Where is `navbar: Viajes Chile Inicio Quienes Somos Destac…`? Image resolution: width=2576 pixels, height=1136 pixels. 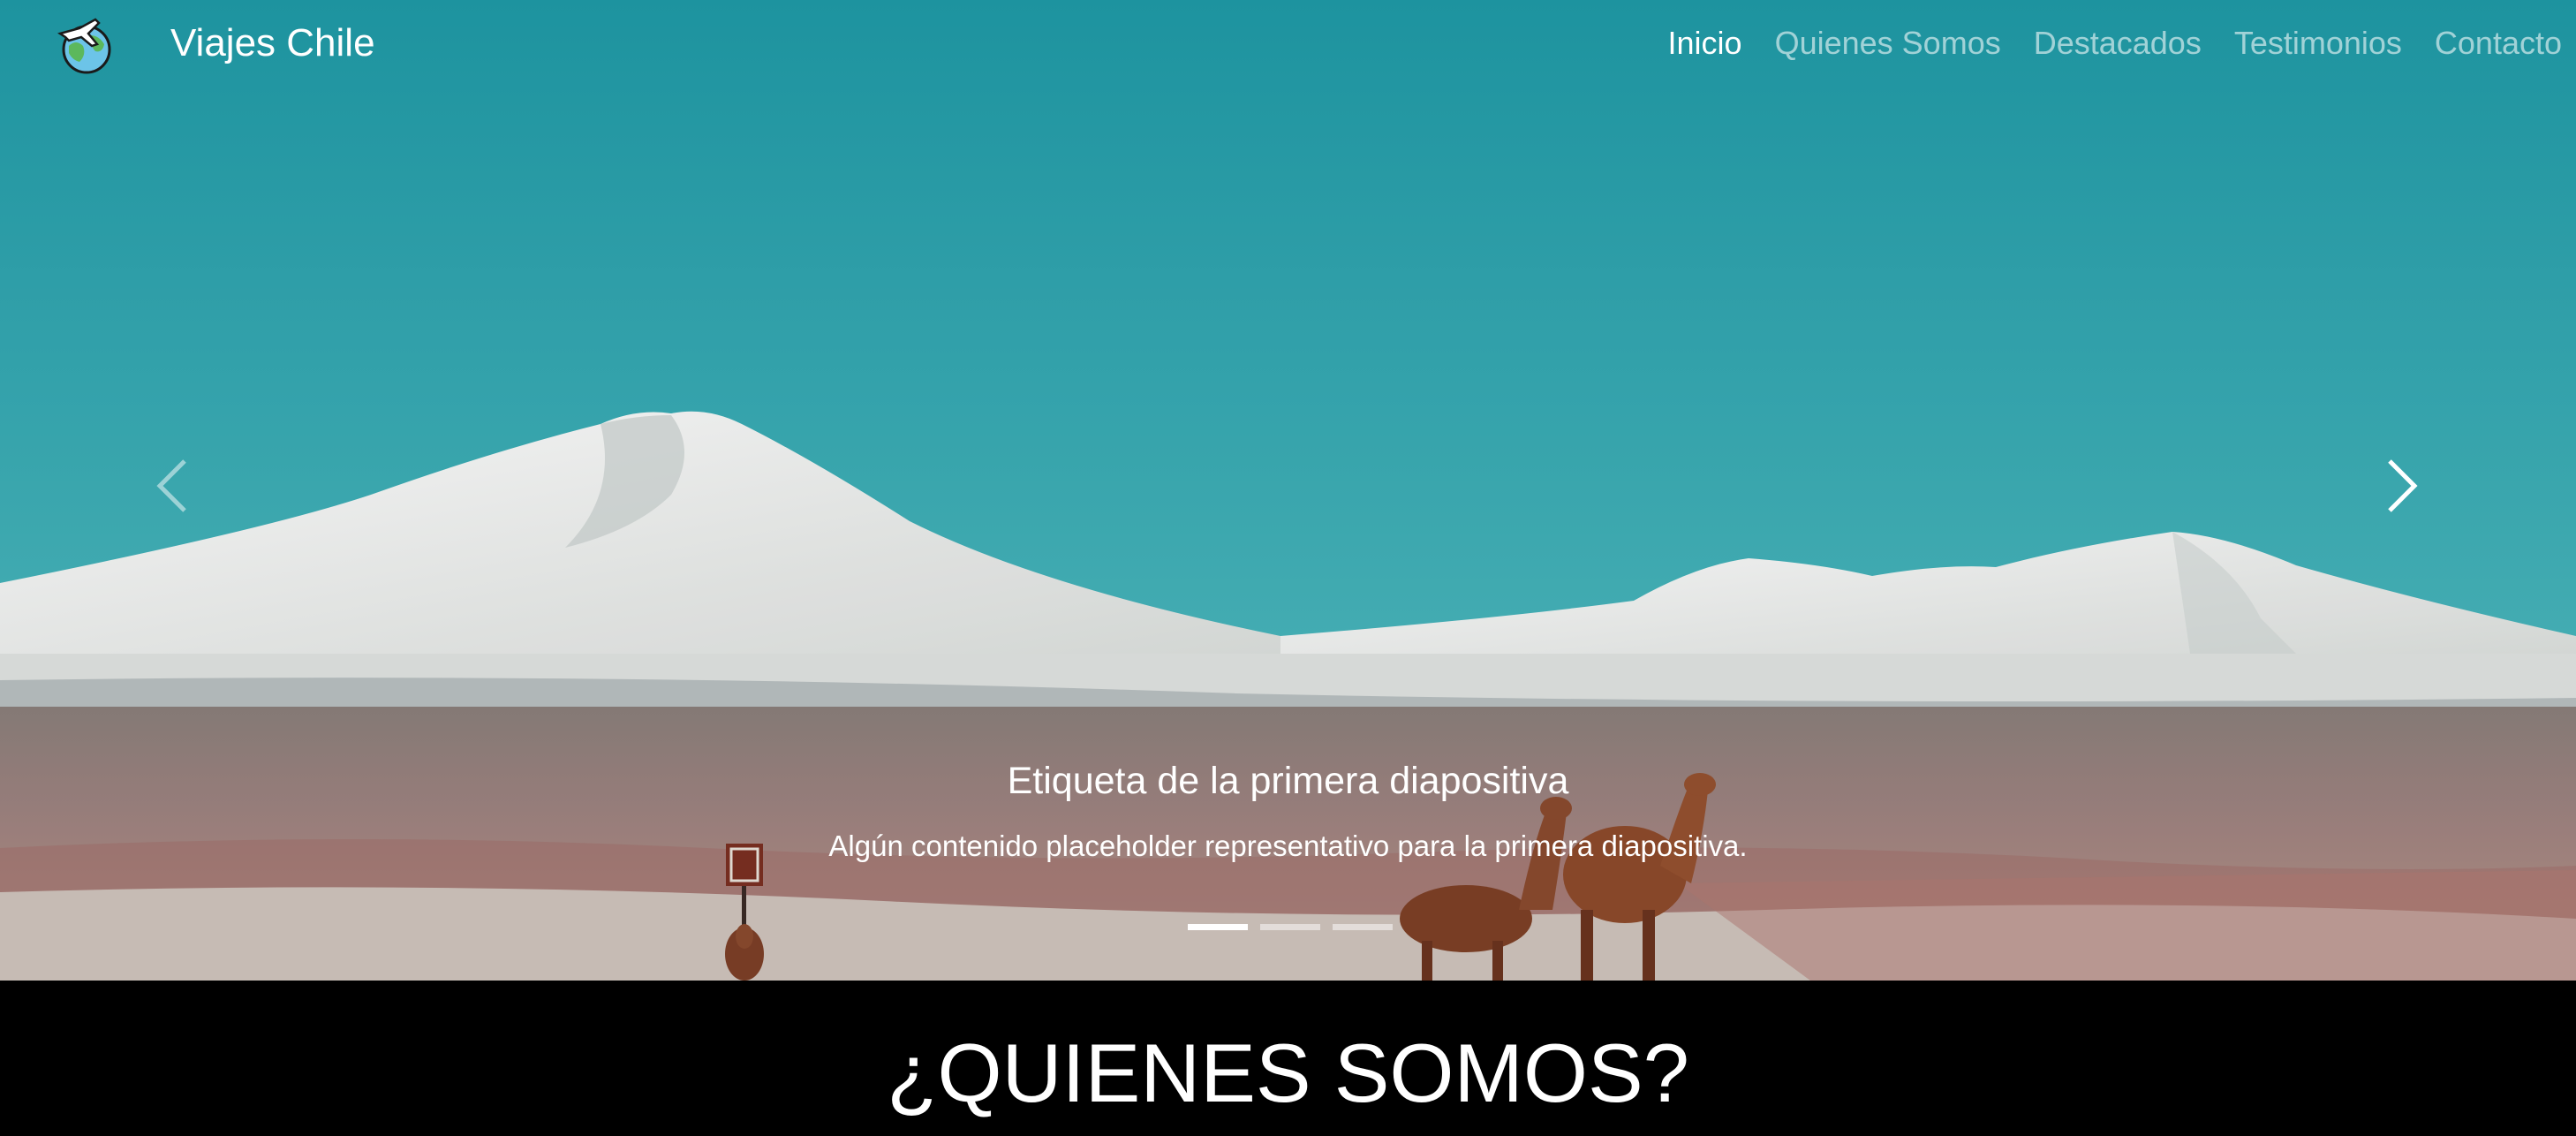 navbar: Viajes Chile Inicio Quienes Somos Destac… is located at coordinates (1288, 44).